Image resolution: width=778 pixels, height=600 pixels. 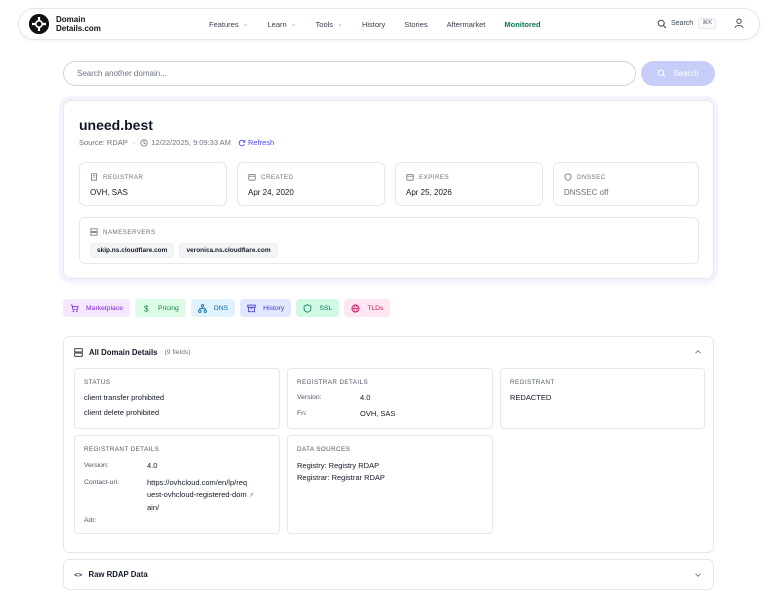 I want to click on marketplace-label: Marketplace, so click(x=105, y=308).